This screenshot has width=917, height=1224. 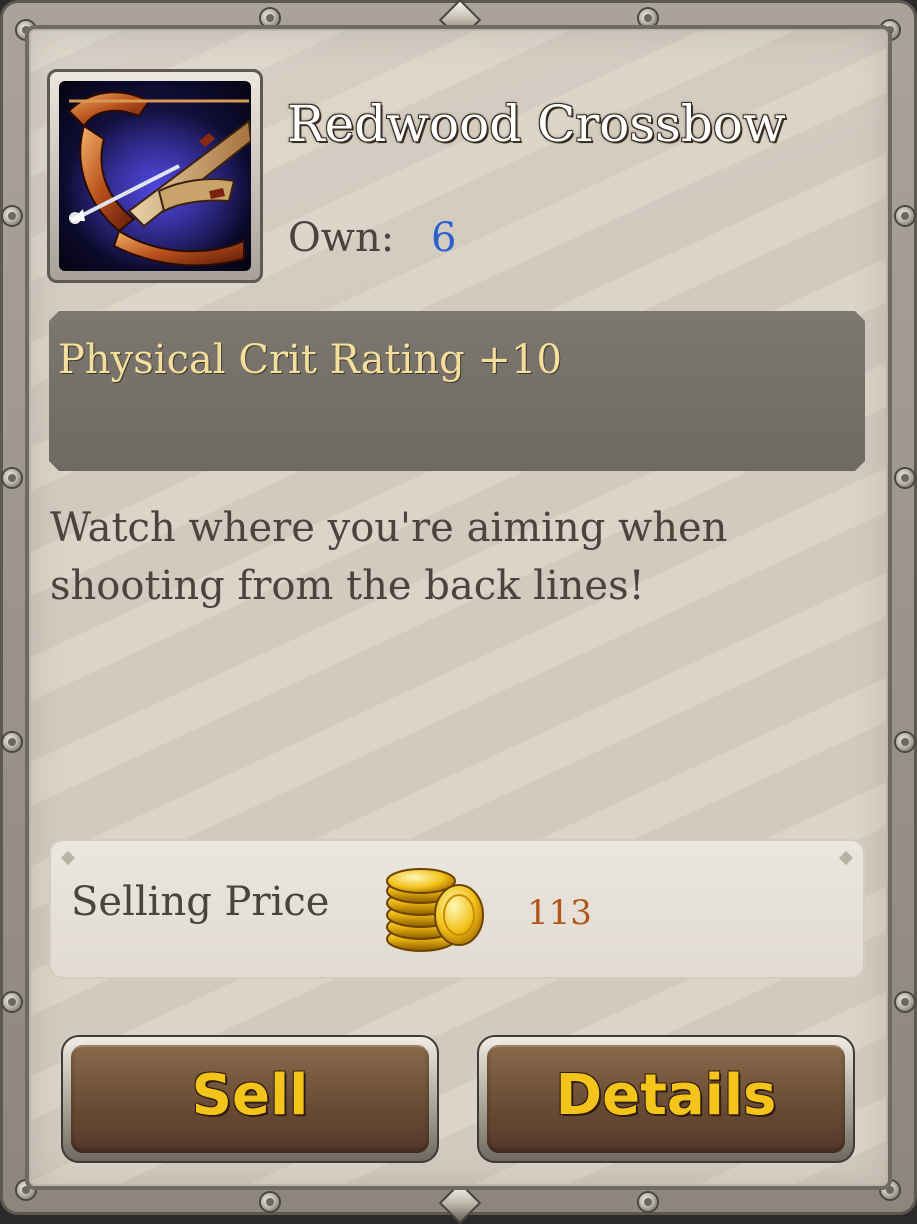 What do you see at coordinates (666, 1095) in the screenshot?
I see `details-button-label: Details` at bounding box center [666, 1095].